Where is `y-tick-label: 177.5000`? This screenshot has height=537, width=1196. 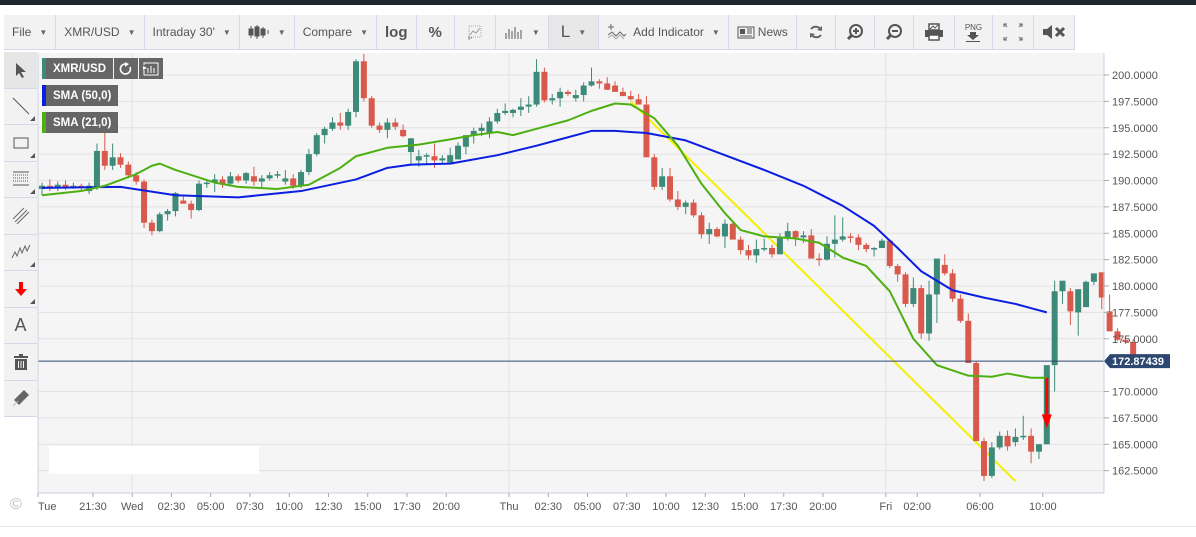 y-tick-label: 177.5000 is located at coordinates (1135, 313).